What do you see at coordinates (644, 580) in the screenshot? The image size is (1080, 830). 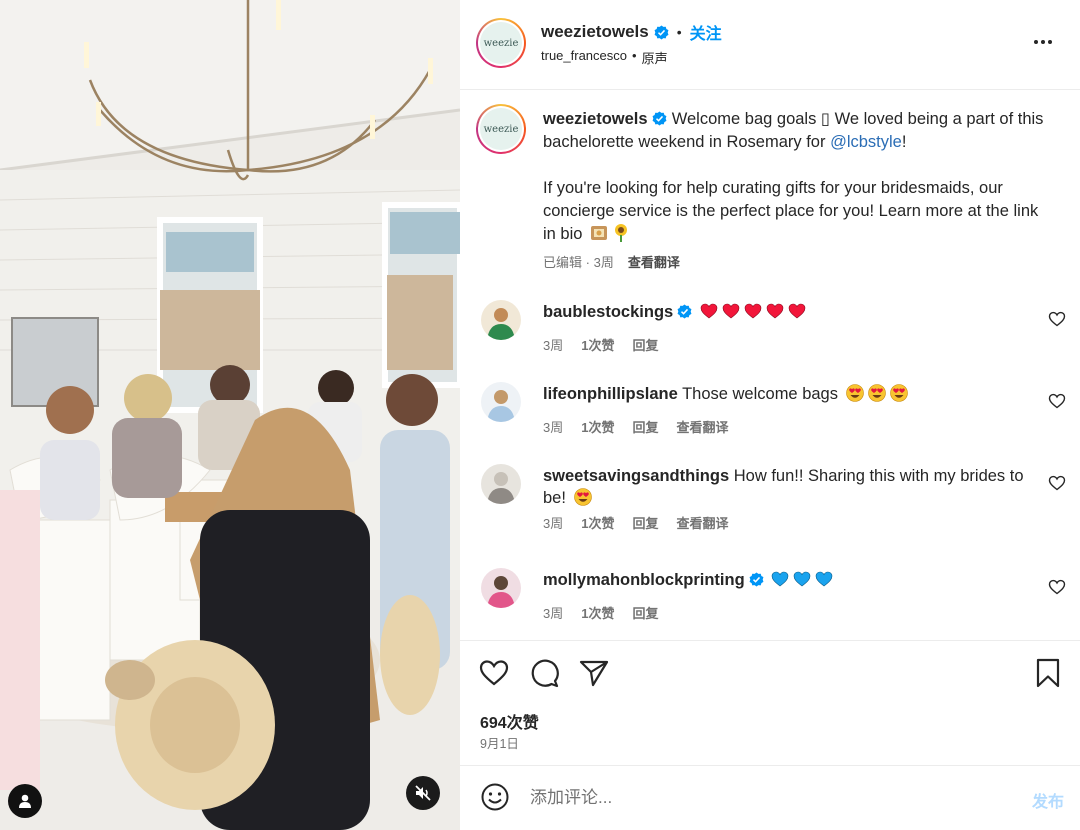 I see `commenter-username: mollymahonblockprinting` at bounding box center [644, 580].